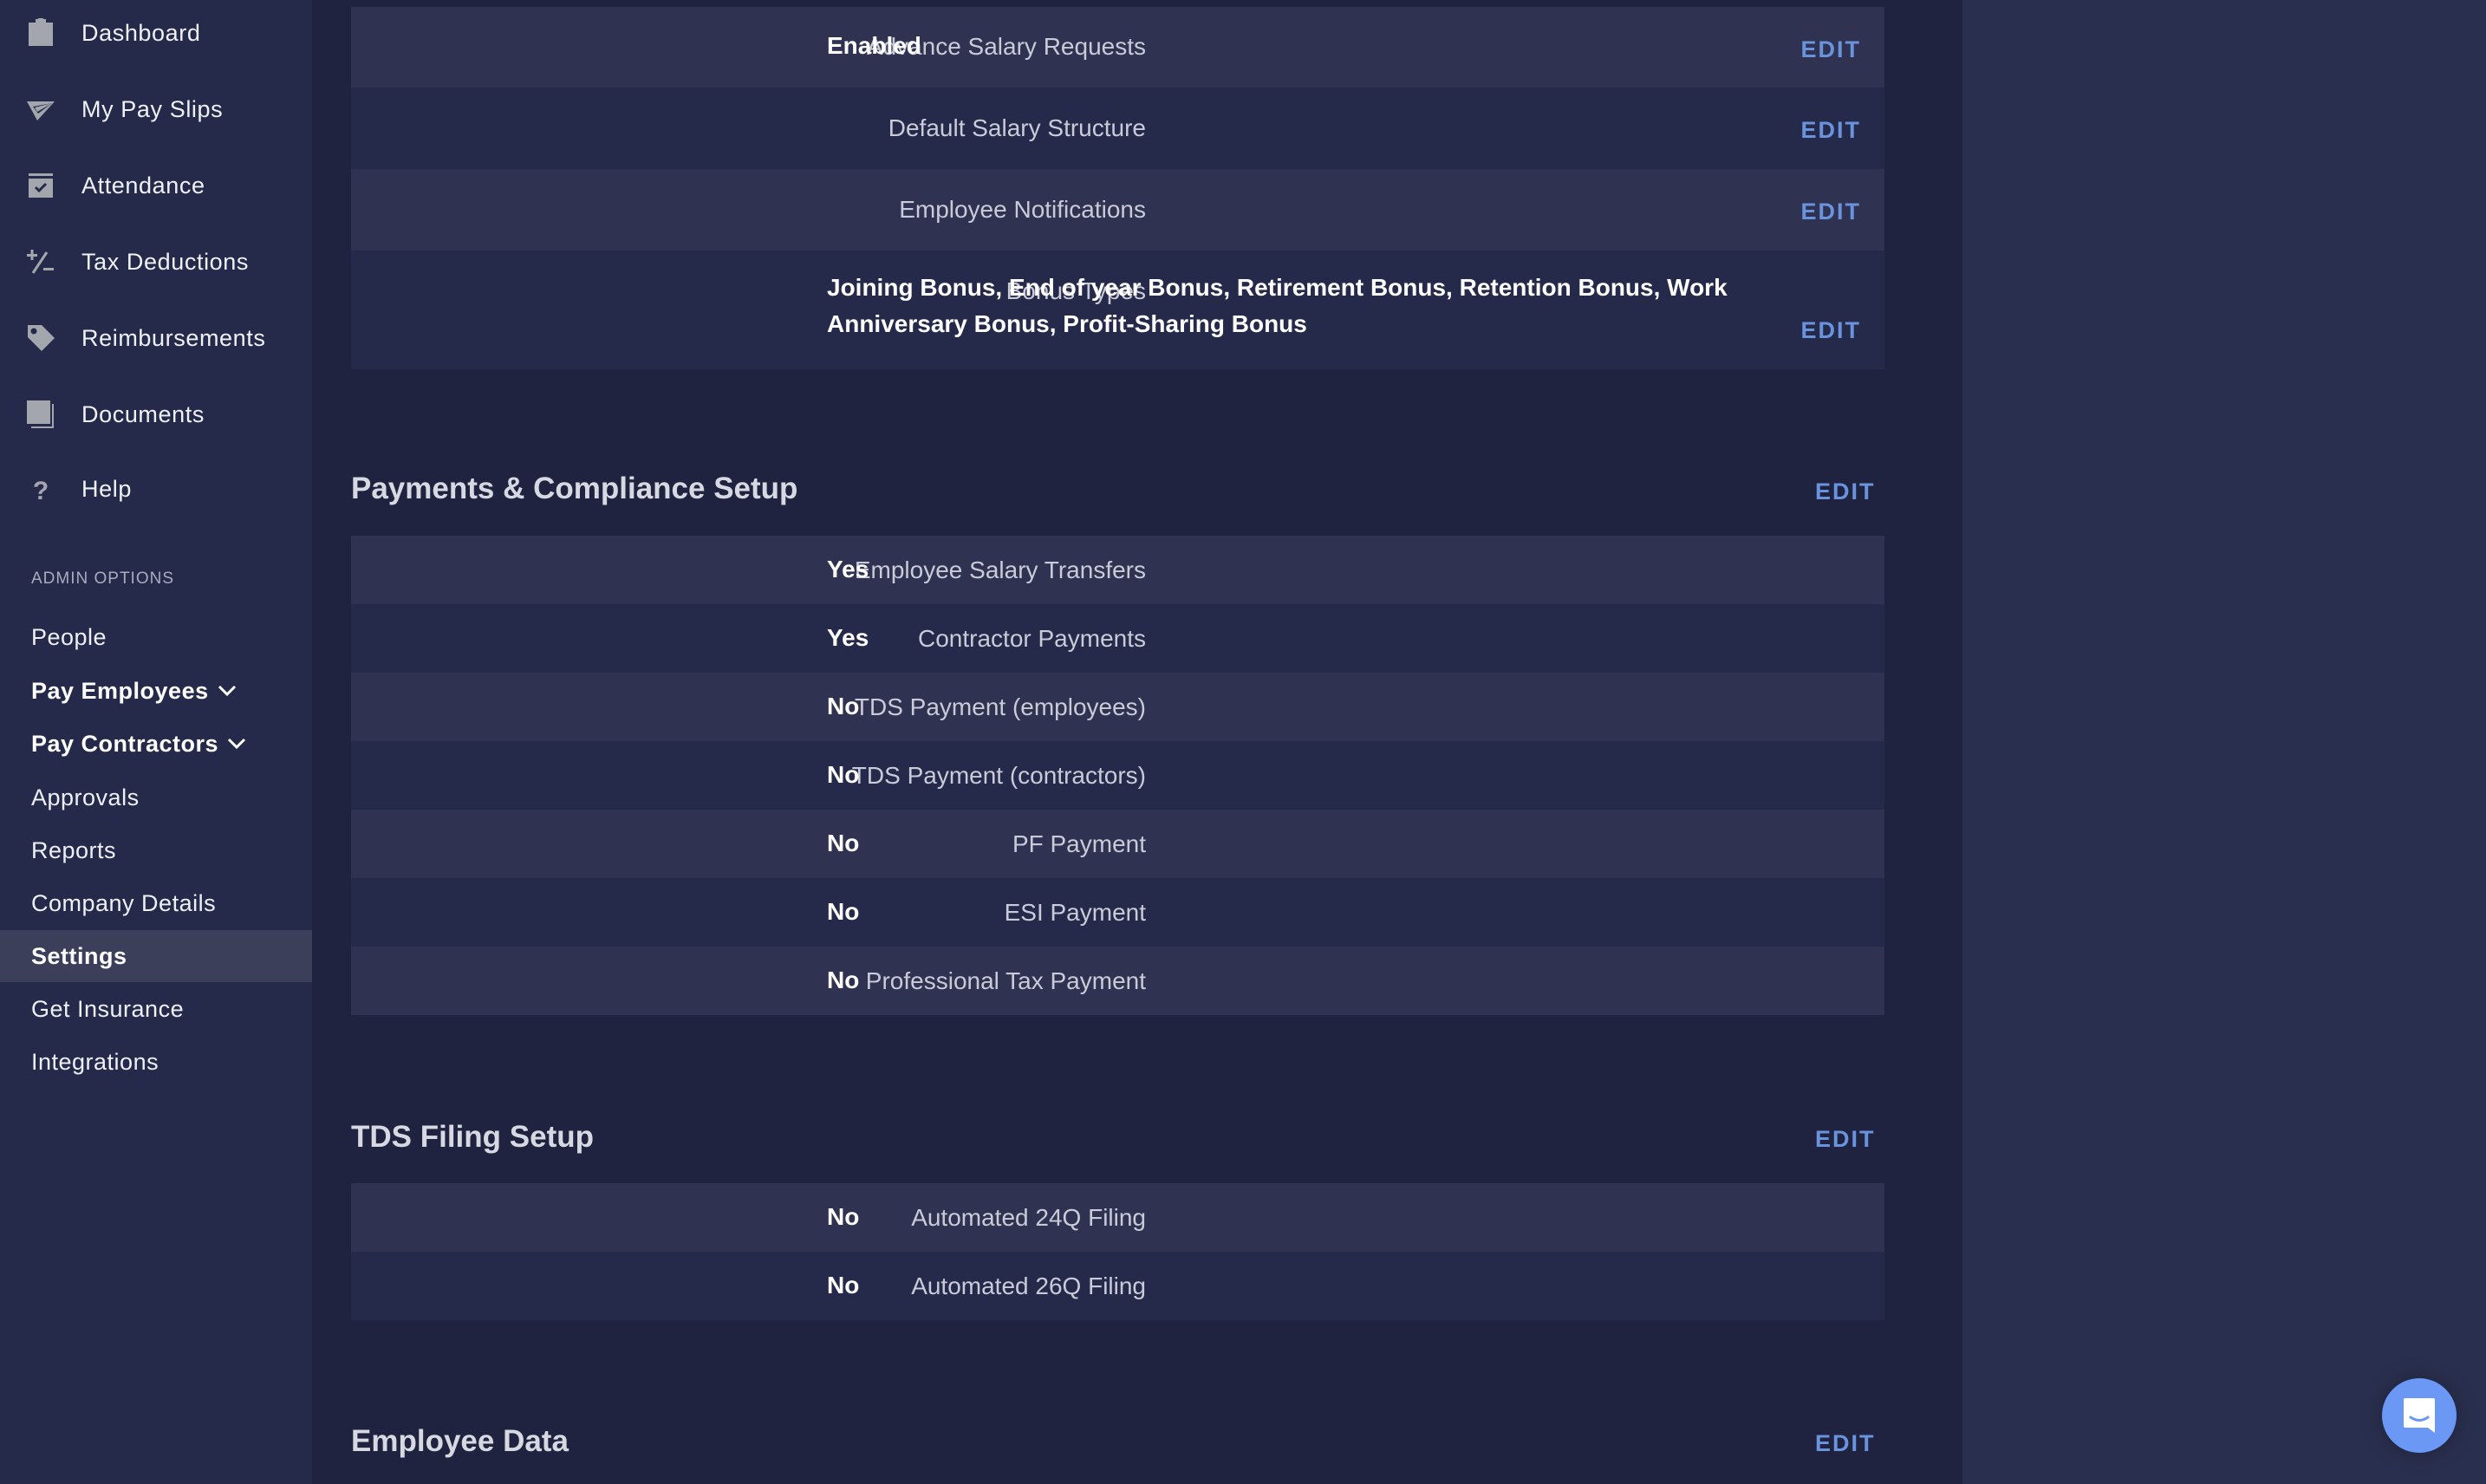  I want to click on admin-label: Pay Employees, so click(120, 690).